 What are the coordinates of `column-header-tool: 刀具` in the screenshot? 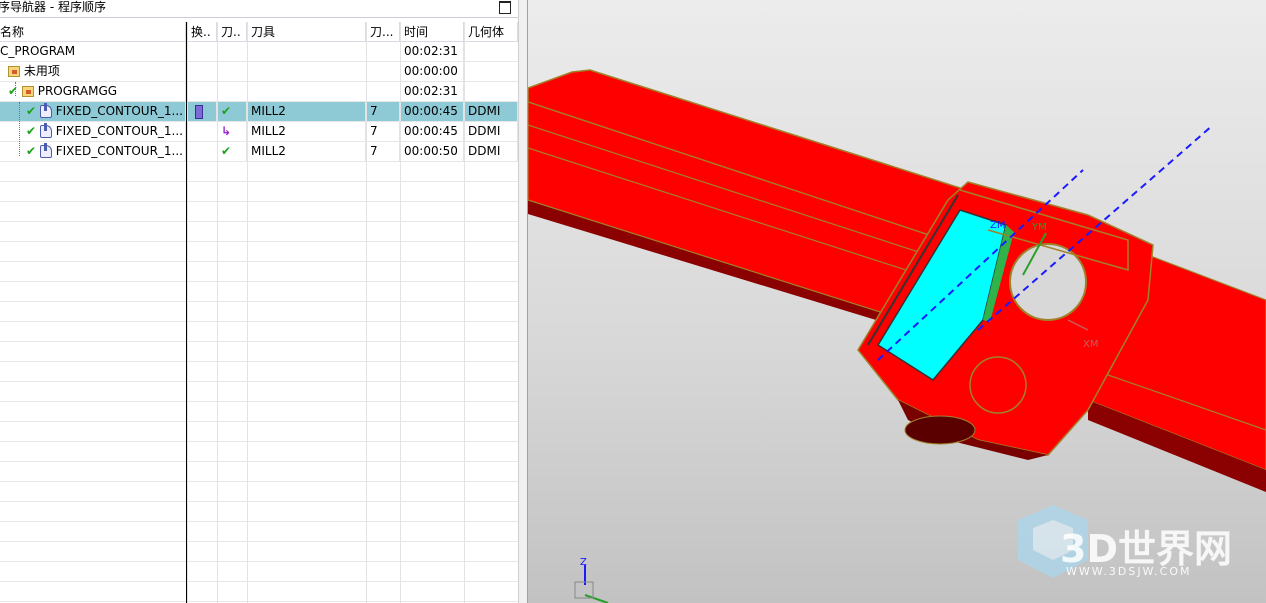 It's located at (306, 32).